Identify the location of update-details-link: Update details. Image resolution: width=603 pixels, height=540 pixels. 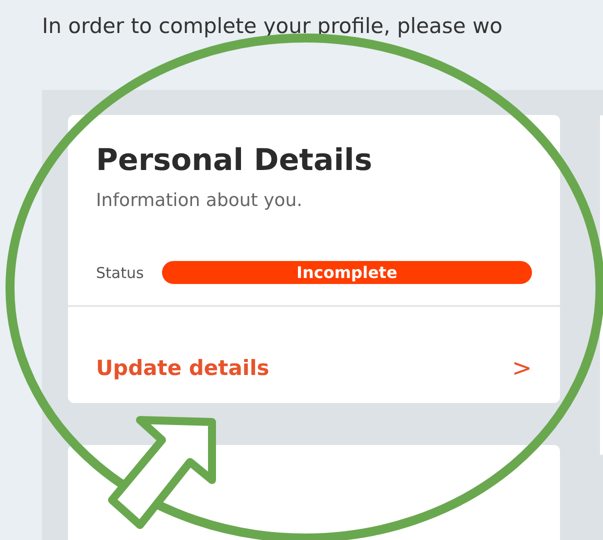
(183, 368).